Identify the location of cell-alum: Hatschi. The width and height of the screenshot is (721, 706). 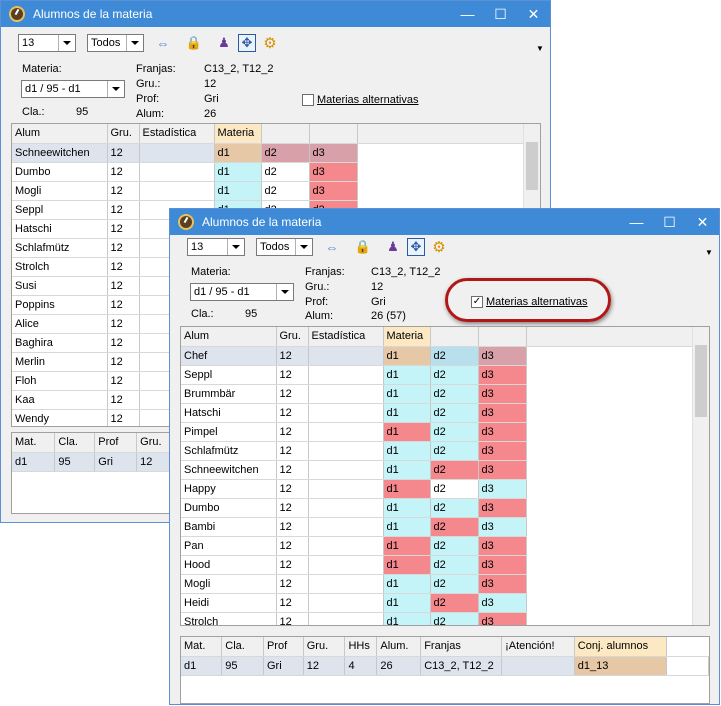
(229, 413).